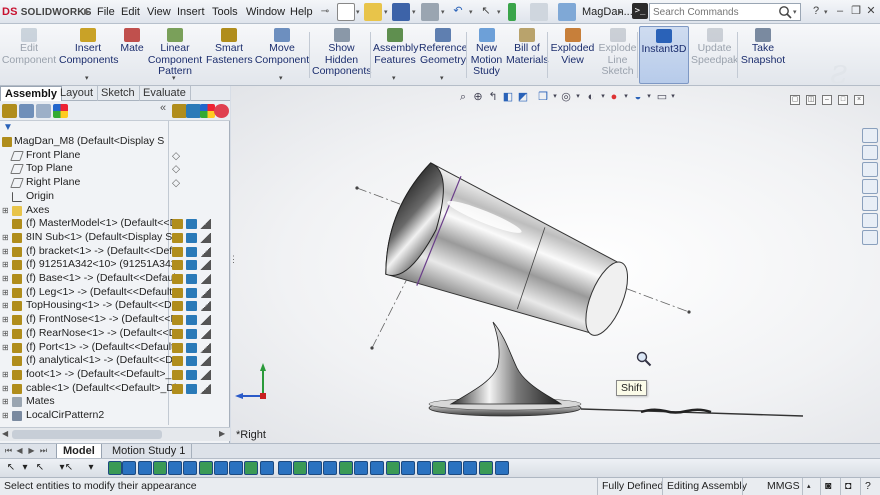 Image resolution: width=880 pixels, height=495 pixels. What do you see at coordinates (115, 279) in the screenshot?
I see `tree-item-f-base-1-default-default: ⊞ (f) Base<1> -> (Default<<Default` at bounding box center [115, 279].